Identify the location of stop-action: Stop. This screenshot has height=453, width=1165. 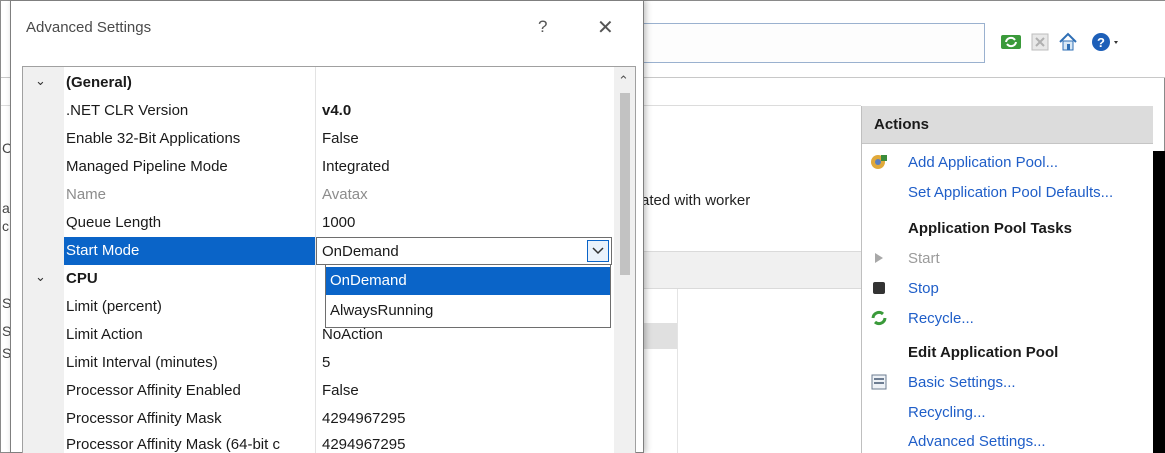
(1008, 288).